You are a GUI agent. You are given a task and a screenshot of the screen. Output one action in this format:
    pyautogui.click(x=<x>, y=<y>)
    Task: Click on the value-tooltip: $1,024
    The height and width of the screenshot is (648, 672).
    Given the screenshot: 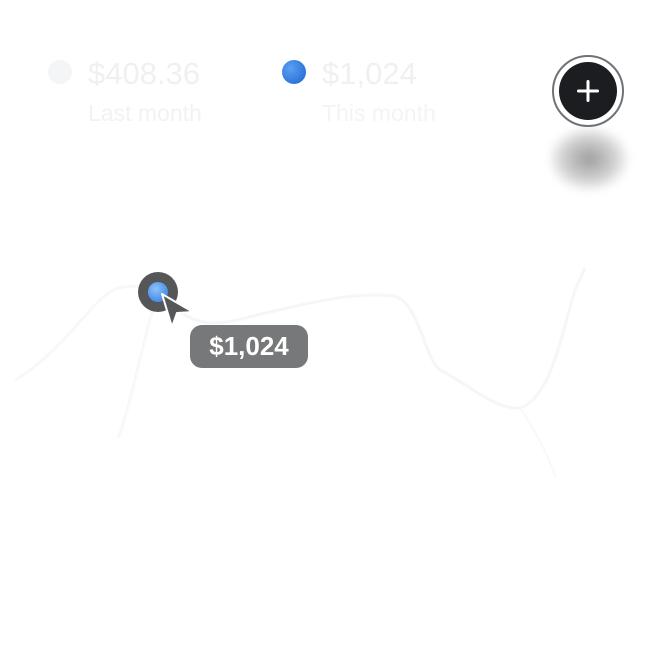 What is the action you would take?
    pyautogui.click(x=249, y=346)
    